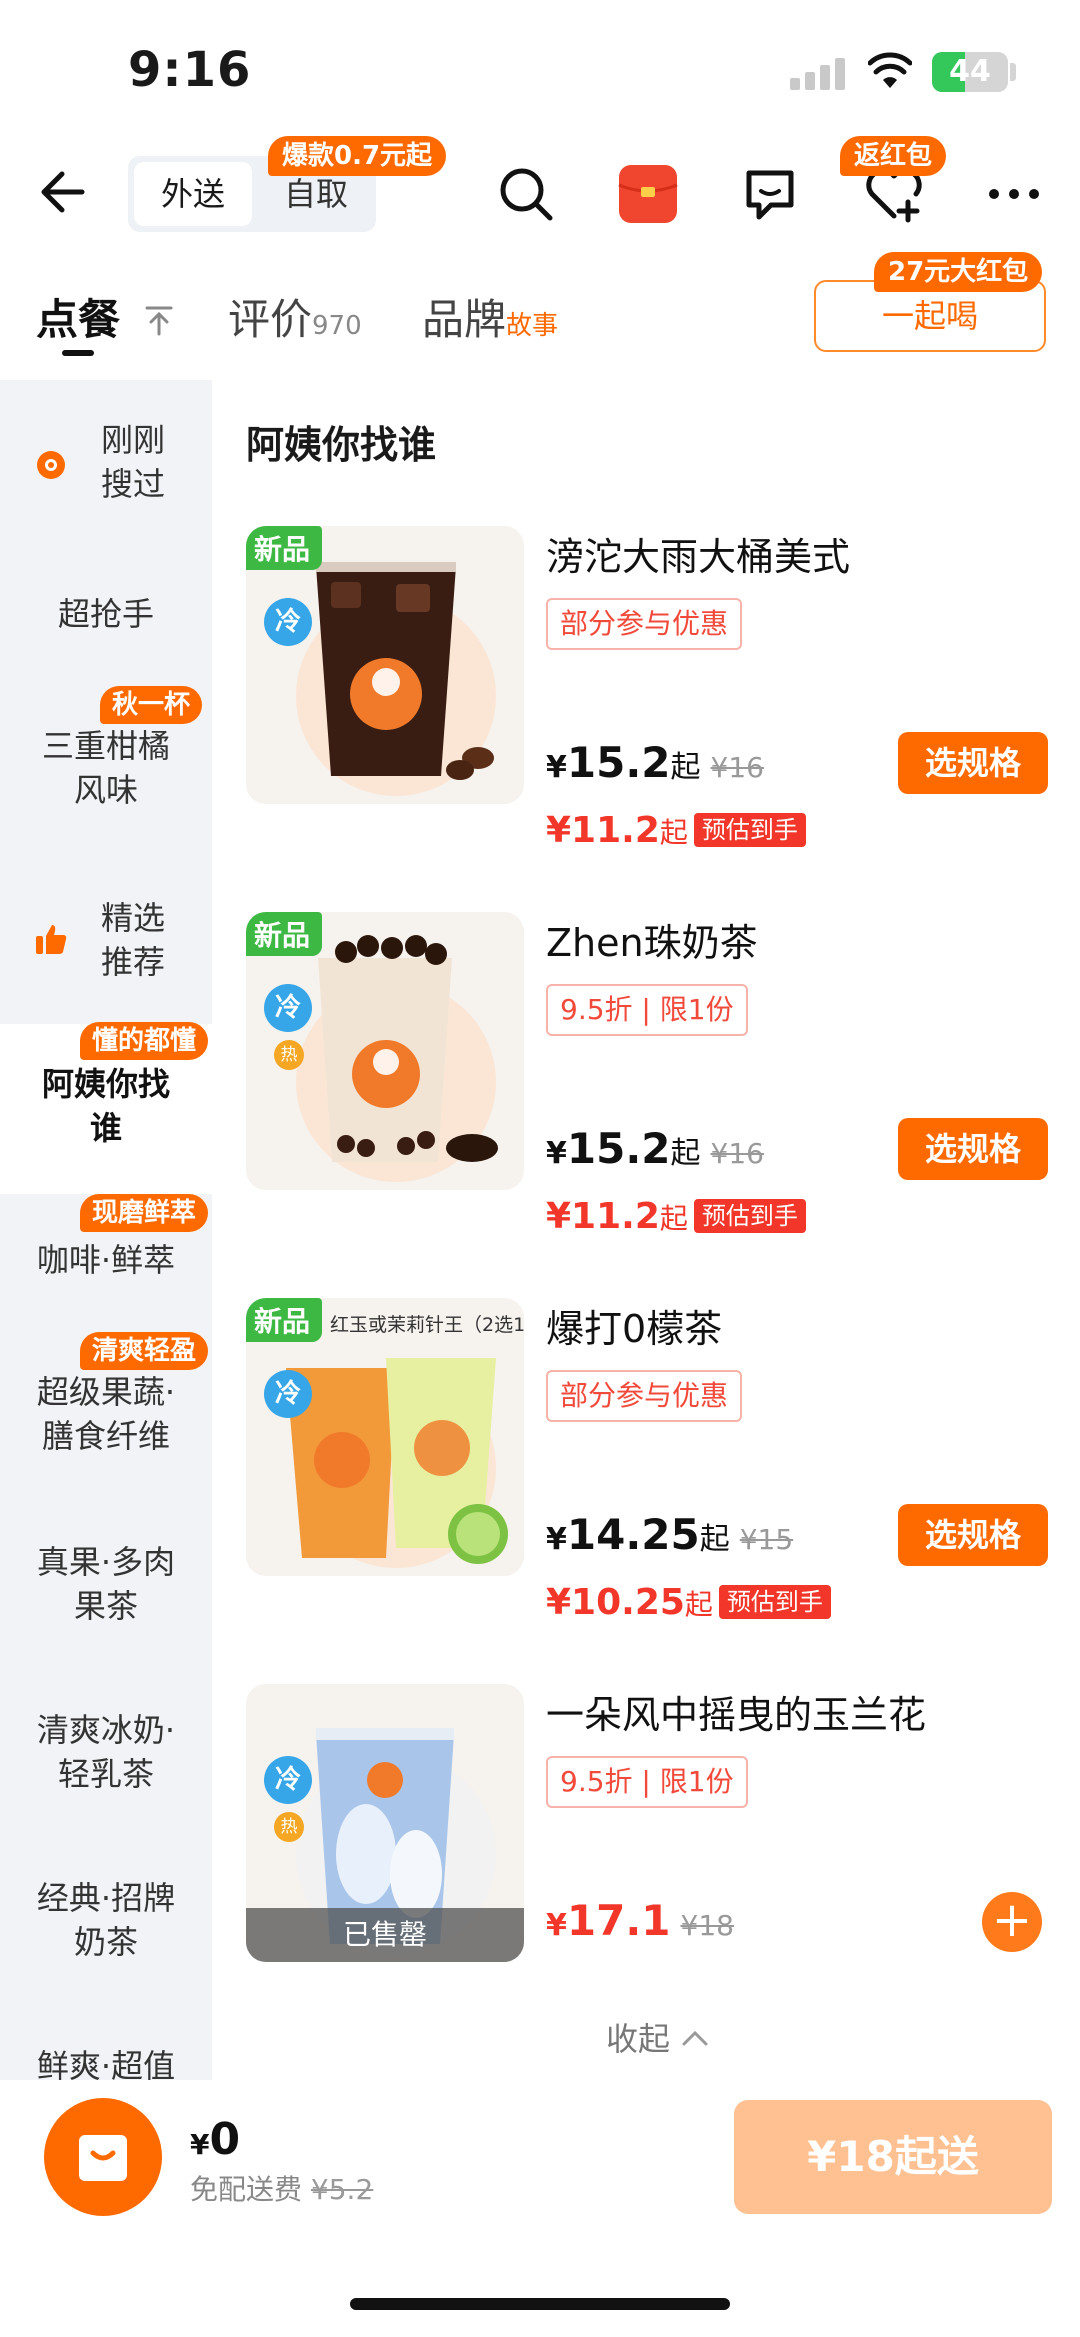 The image size is (1080, 2337). I want to click on tab-brand: 品牌故事, so click(490, 316).